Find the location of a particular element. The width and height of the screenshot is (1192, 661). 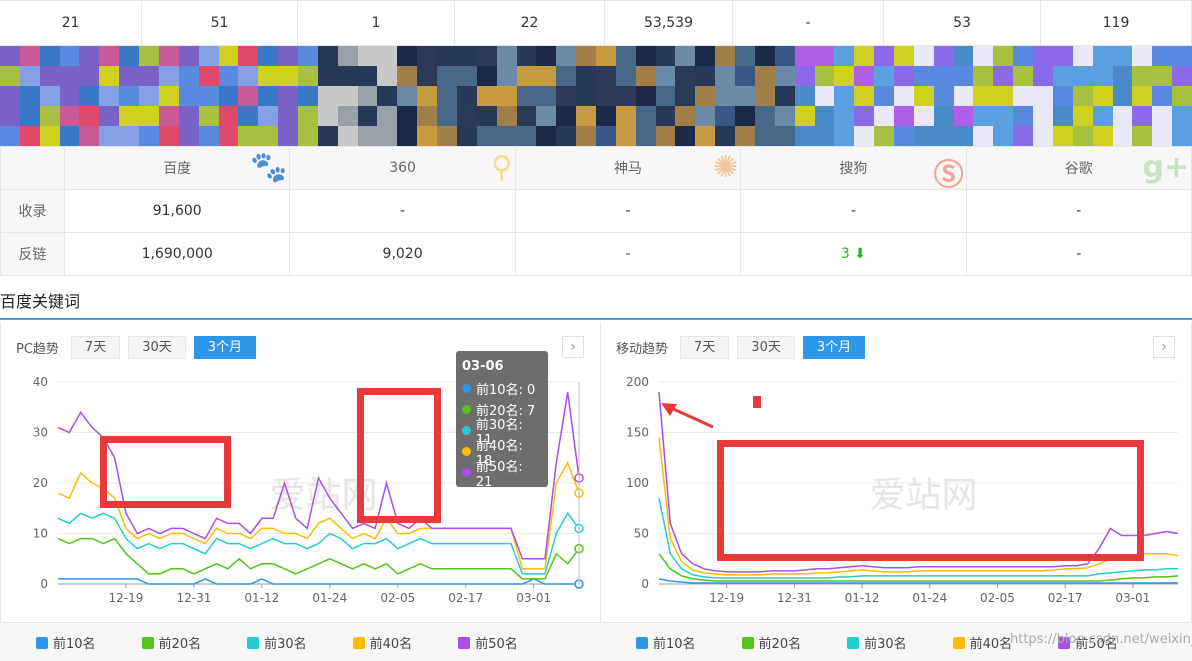

y-tick-label: 200 is located at coordinates (637, 382).